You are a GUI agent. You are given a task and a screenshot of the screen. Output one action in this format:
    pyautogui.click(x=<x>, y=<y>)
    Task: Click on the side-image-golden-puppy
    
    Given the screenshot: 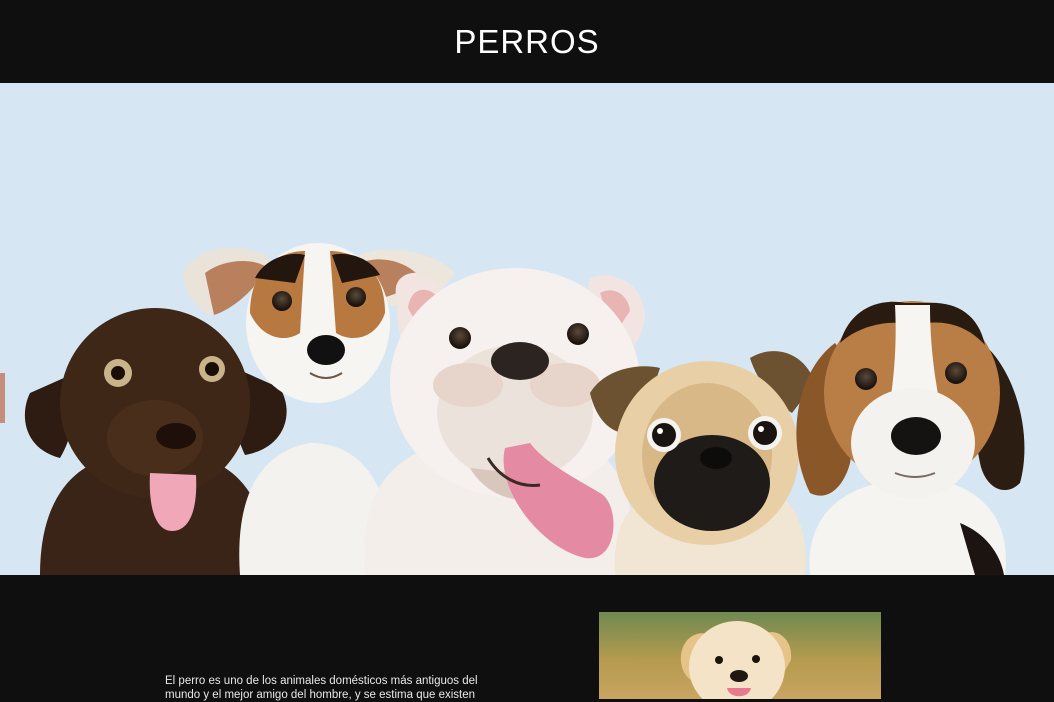 What is the action you would take?
    pyautogui.click(x=740, y=655)
    